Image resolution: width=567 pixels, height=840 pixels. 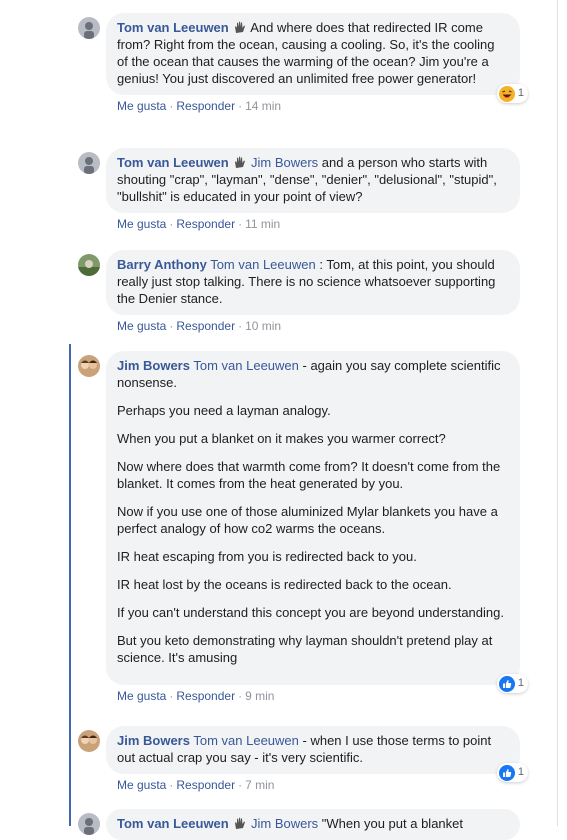 I want to click on comment-actions: Me gusta · Responder · 11 min, so click(x=199, y=224).